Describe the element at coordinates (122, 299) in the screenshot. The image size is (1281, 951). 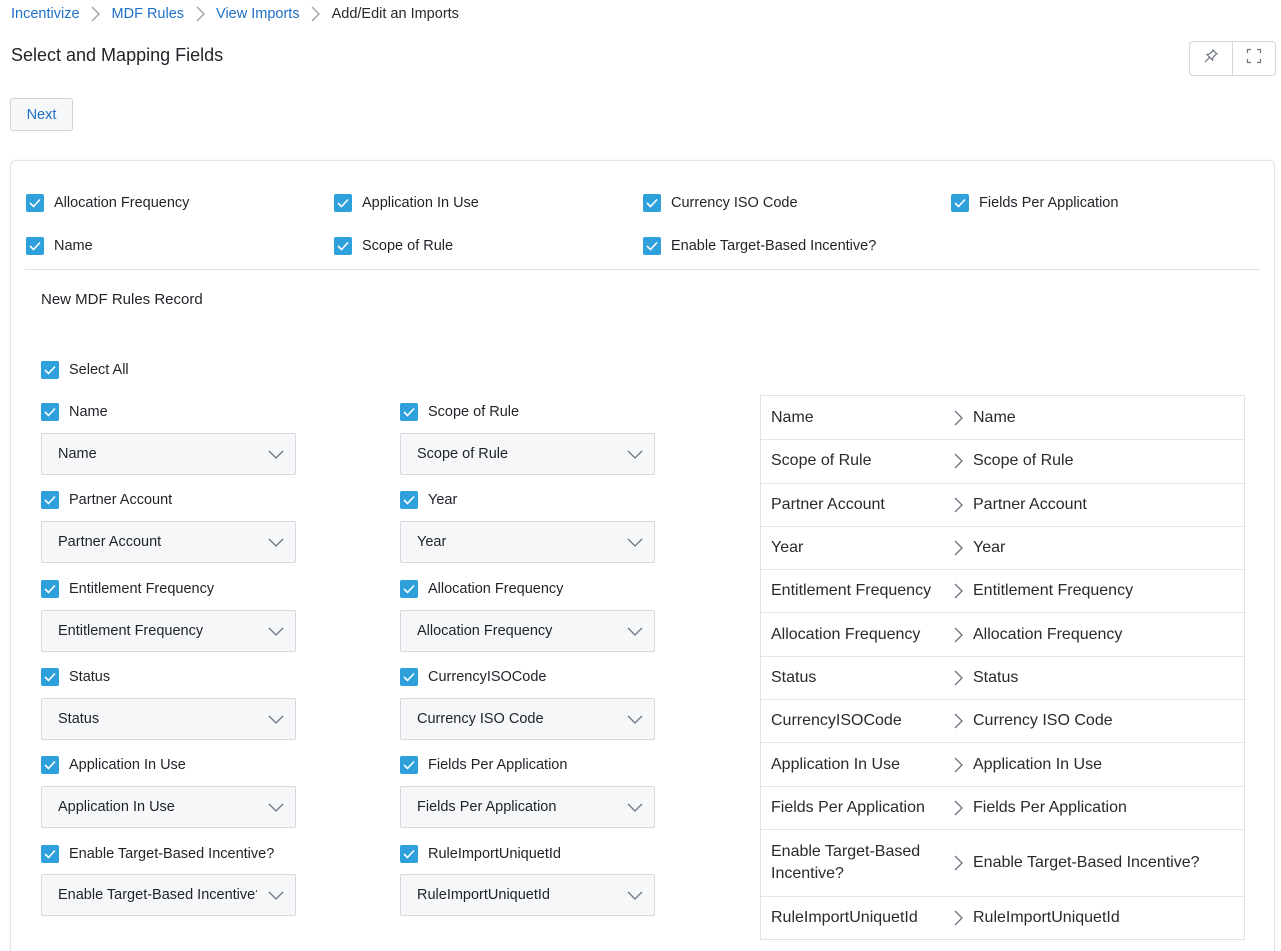
I see `record-title: New MDF Rules Record` at that location.